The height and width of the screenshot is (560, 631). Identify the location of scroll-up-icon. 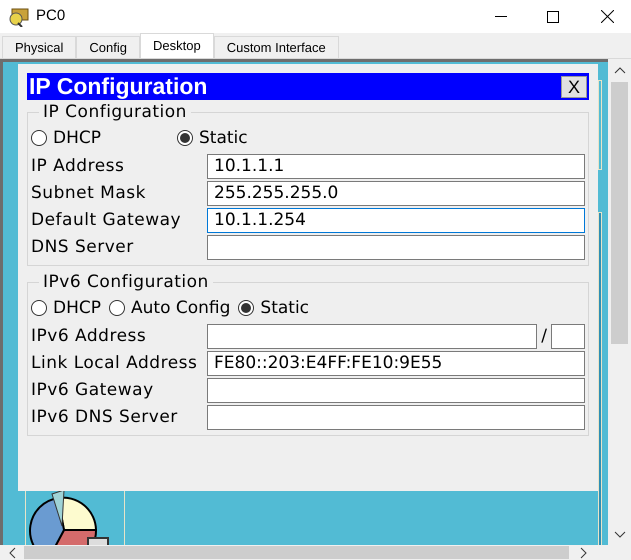
(620, 70).